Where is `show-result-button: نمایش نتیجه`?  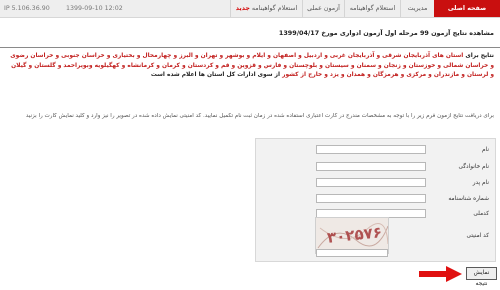
show-result-button: نمایش نتیجه is located at coordinates (481, 277).